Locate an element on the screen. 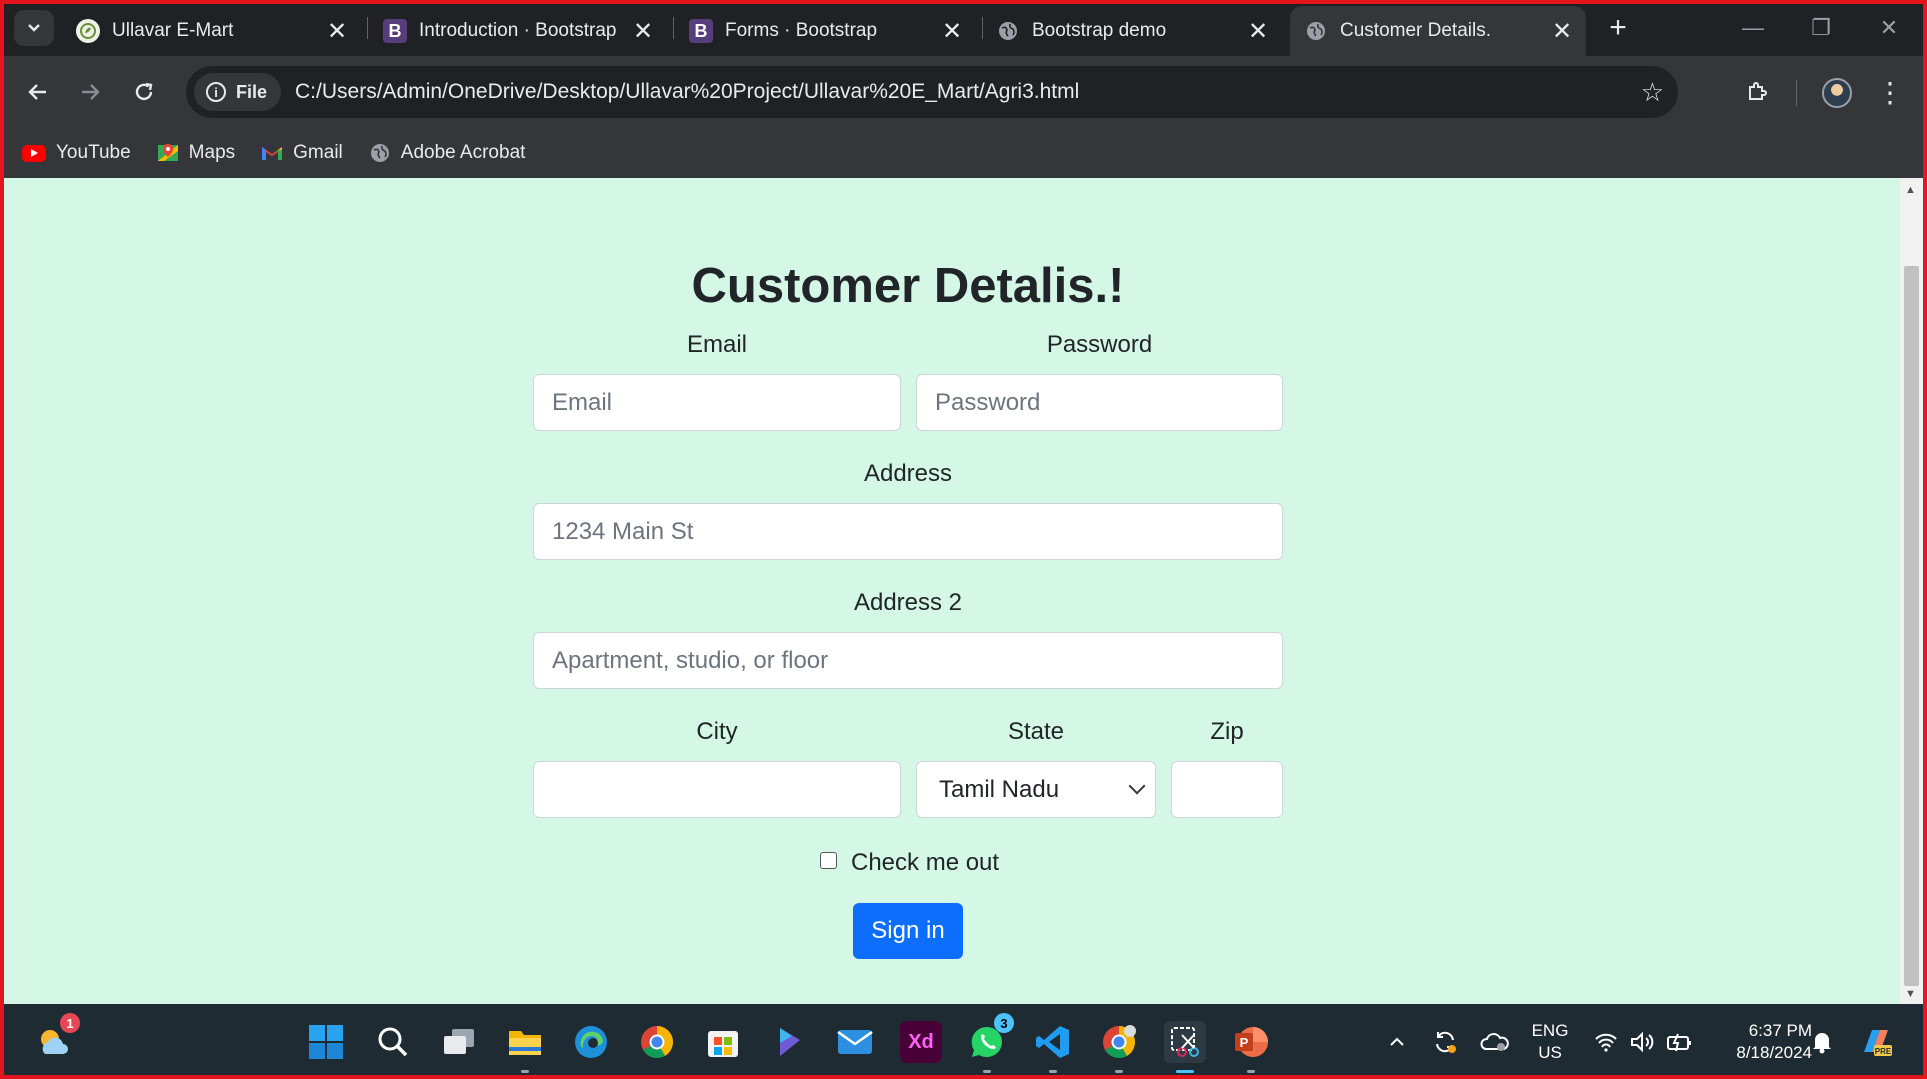  bookmark-gmail: Gmail is located at coordinates (302, 153).